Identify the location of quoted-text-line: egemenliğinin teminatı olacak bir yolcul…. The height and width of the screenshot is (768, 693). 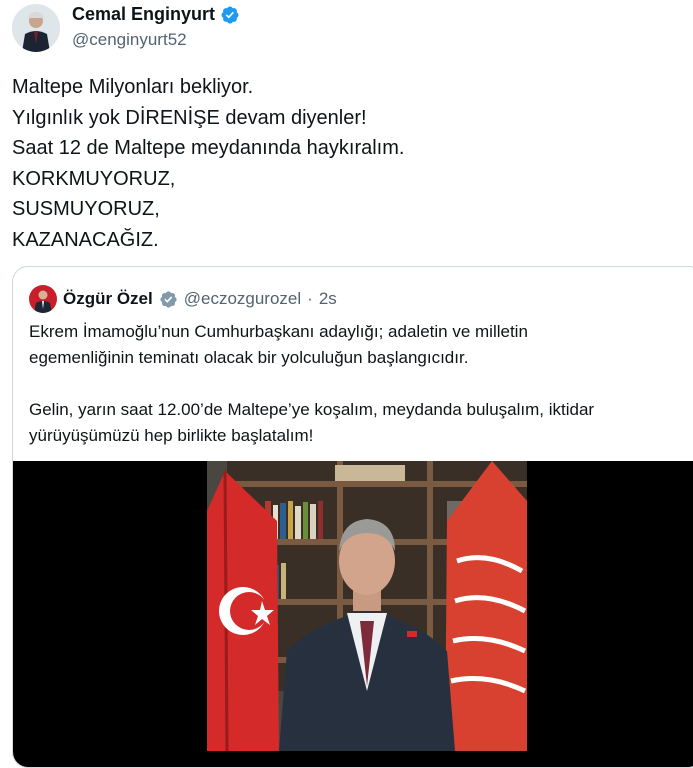
(249, 357).